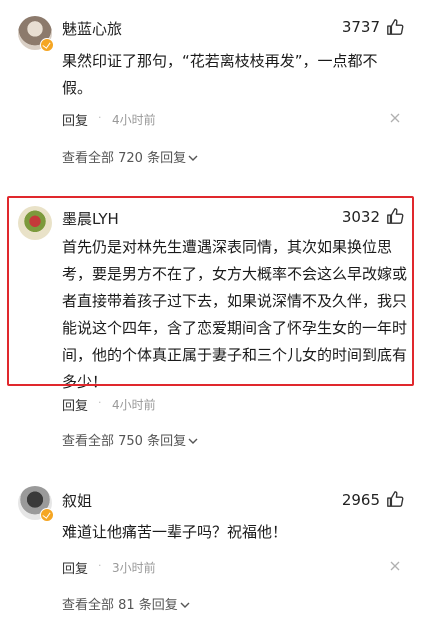 The width and height of the screenshot is (422, 619). I want to click on username: 叙姐, so click(77, 500).